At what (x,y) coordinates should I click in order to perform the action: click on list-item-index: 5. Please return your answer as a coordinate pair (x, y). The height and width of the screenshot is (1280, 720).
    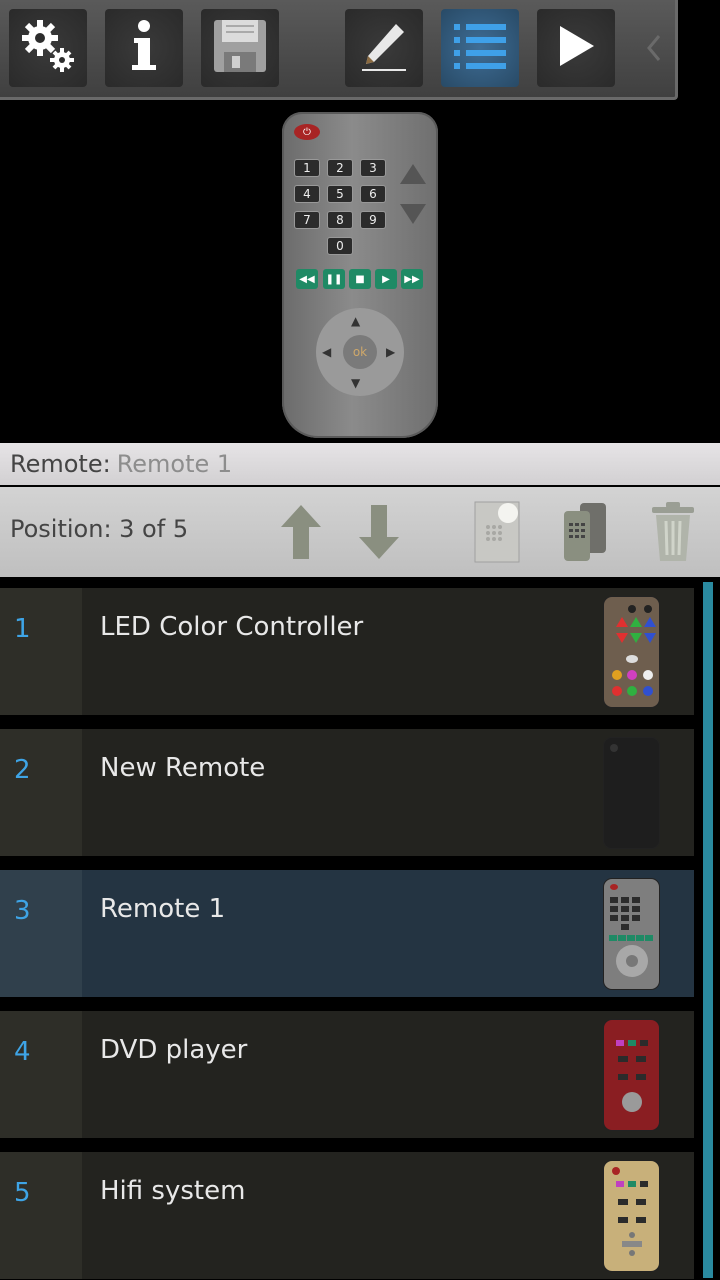
    Looking at the image, I should click on (22, 1193).